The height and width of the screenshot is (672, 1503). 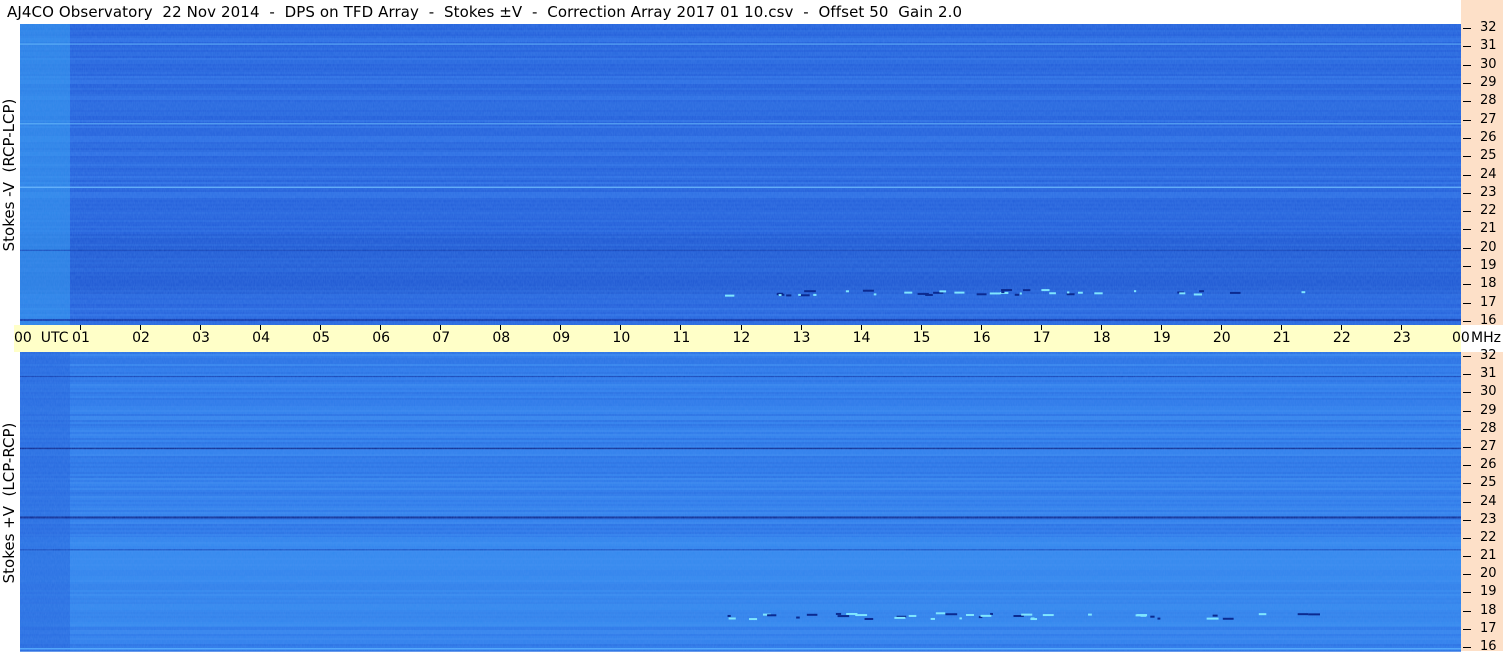 I want to click on time-tick-label: 18, so click(x=1101, y=338).